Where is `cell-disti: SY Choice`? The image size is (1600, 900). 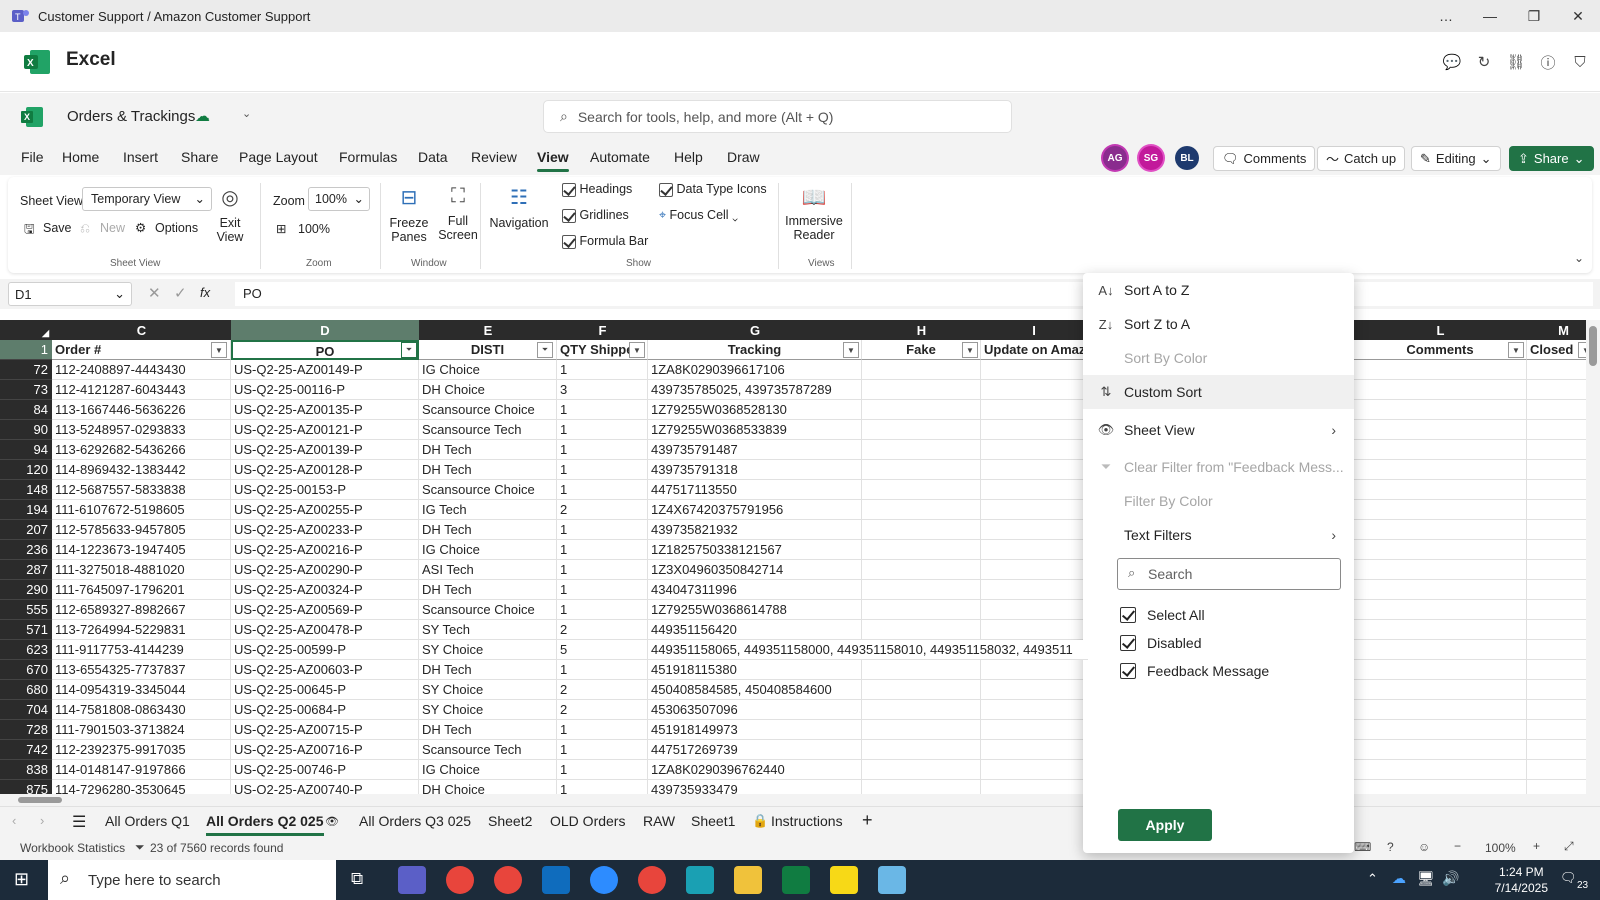
cell-disti: SY Choice is located at coordinates (488, 650).